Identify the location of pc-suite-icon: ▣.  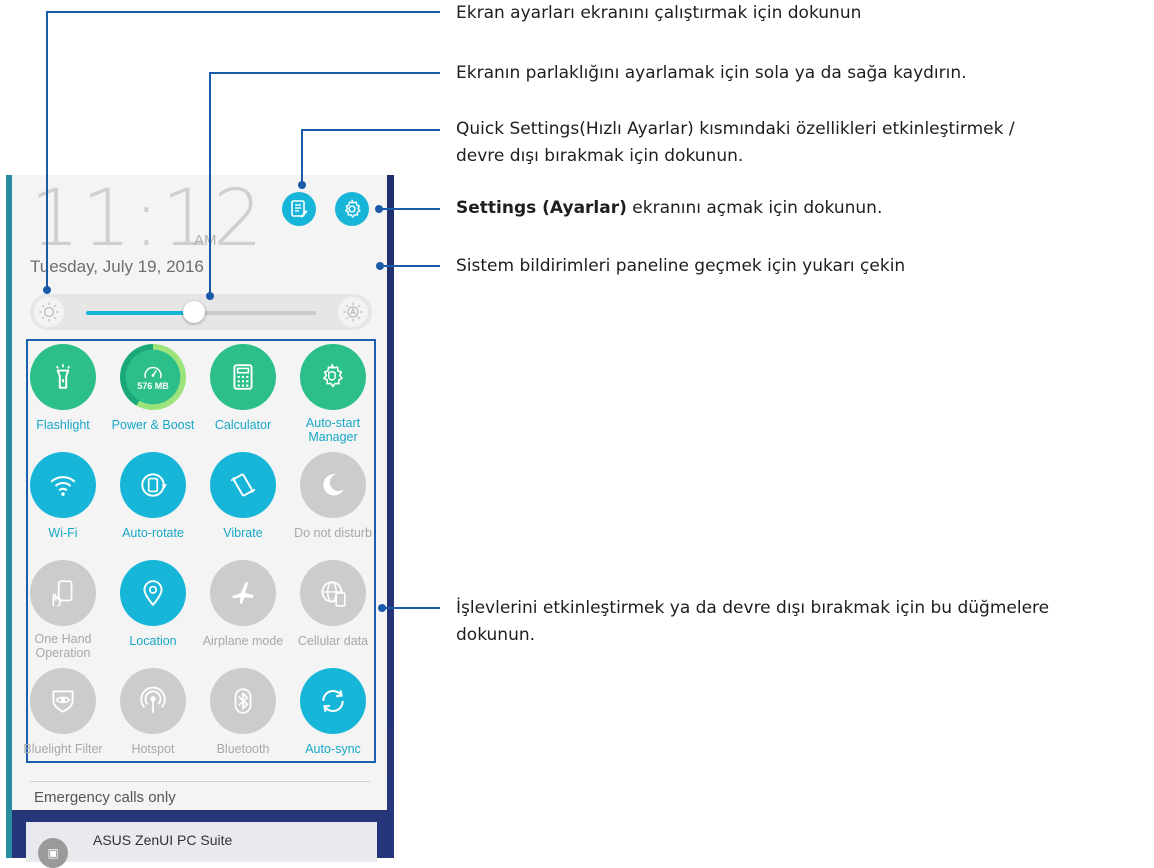
(53, 853).